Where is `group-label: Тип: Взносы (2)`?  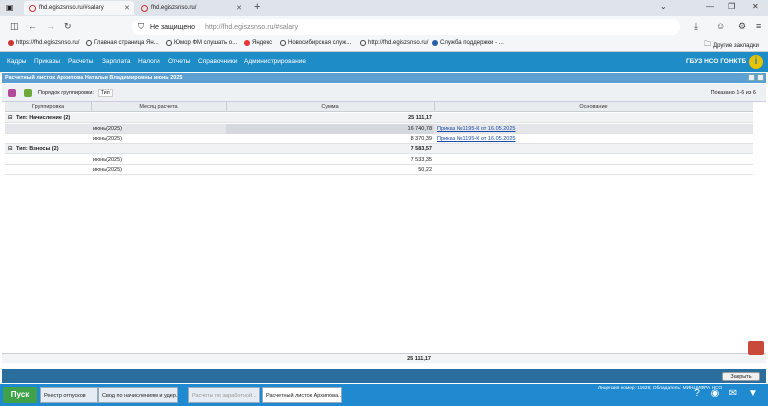 group-label: Тип: Взносы (2) is located at coordinates (37, 149).